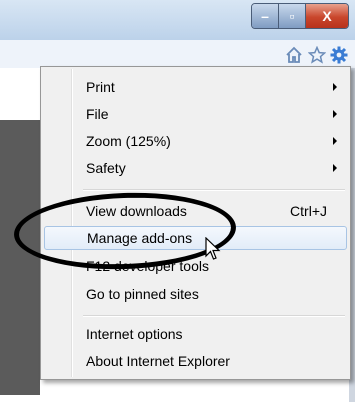 The image size is (355, 402). I want to click on window-controls: – ▫ X, so click(300, 16).